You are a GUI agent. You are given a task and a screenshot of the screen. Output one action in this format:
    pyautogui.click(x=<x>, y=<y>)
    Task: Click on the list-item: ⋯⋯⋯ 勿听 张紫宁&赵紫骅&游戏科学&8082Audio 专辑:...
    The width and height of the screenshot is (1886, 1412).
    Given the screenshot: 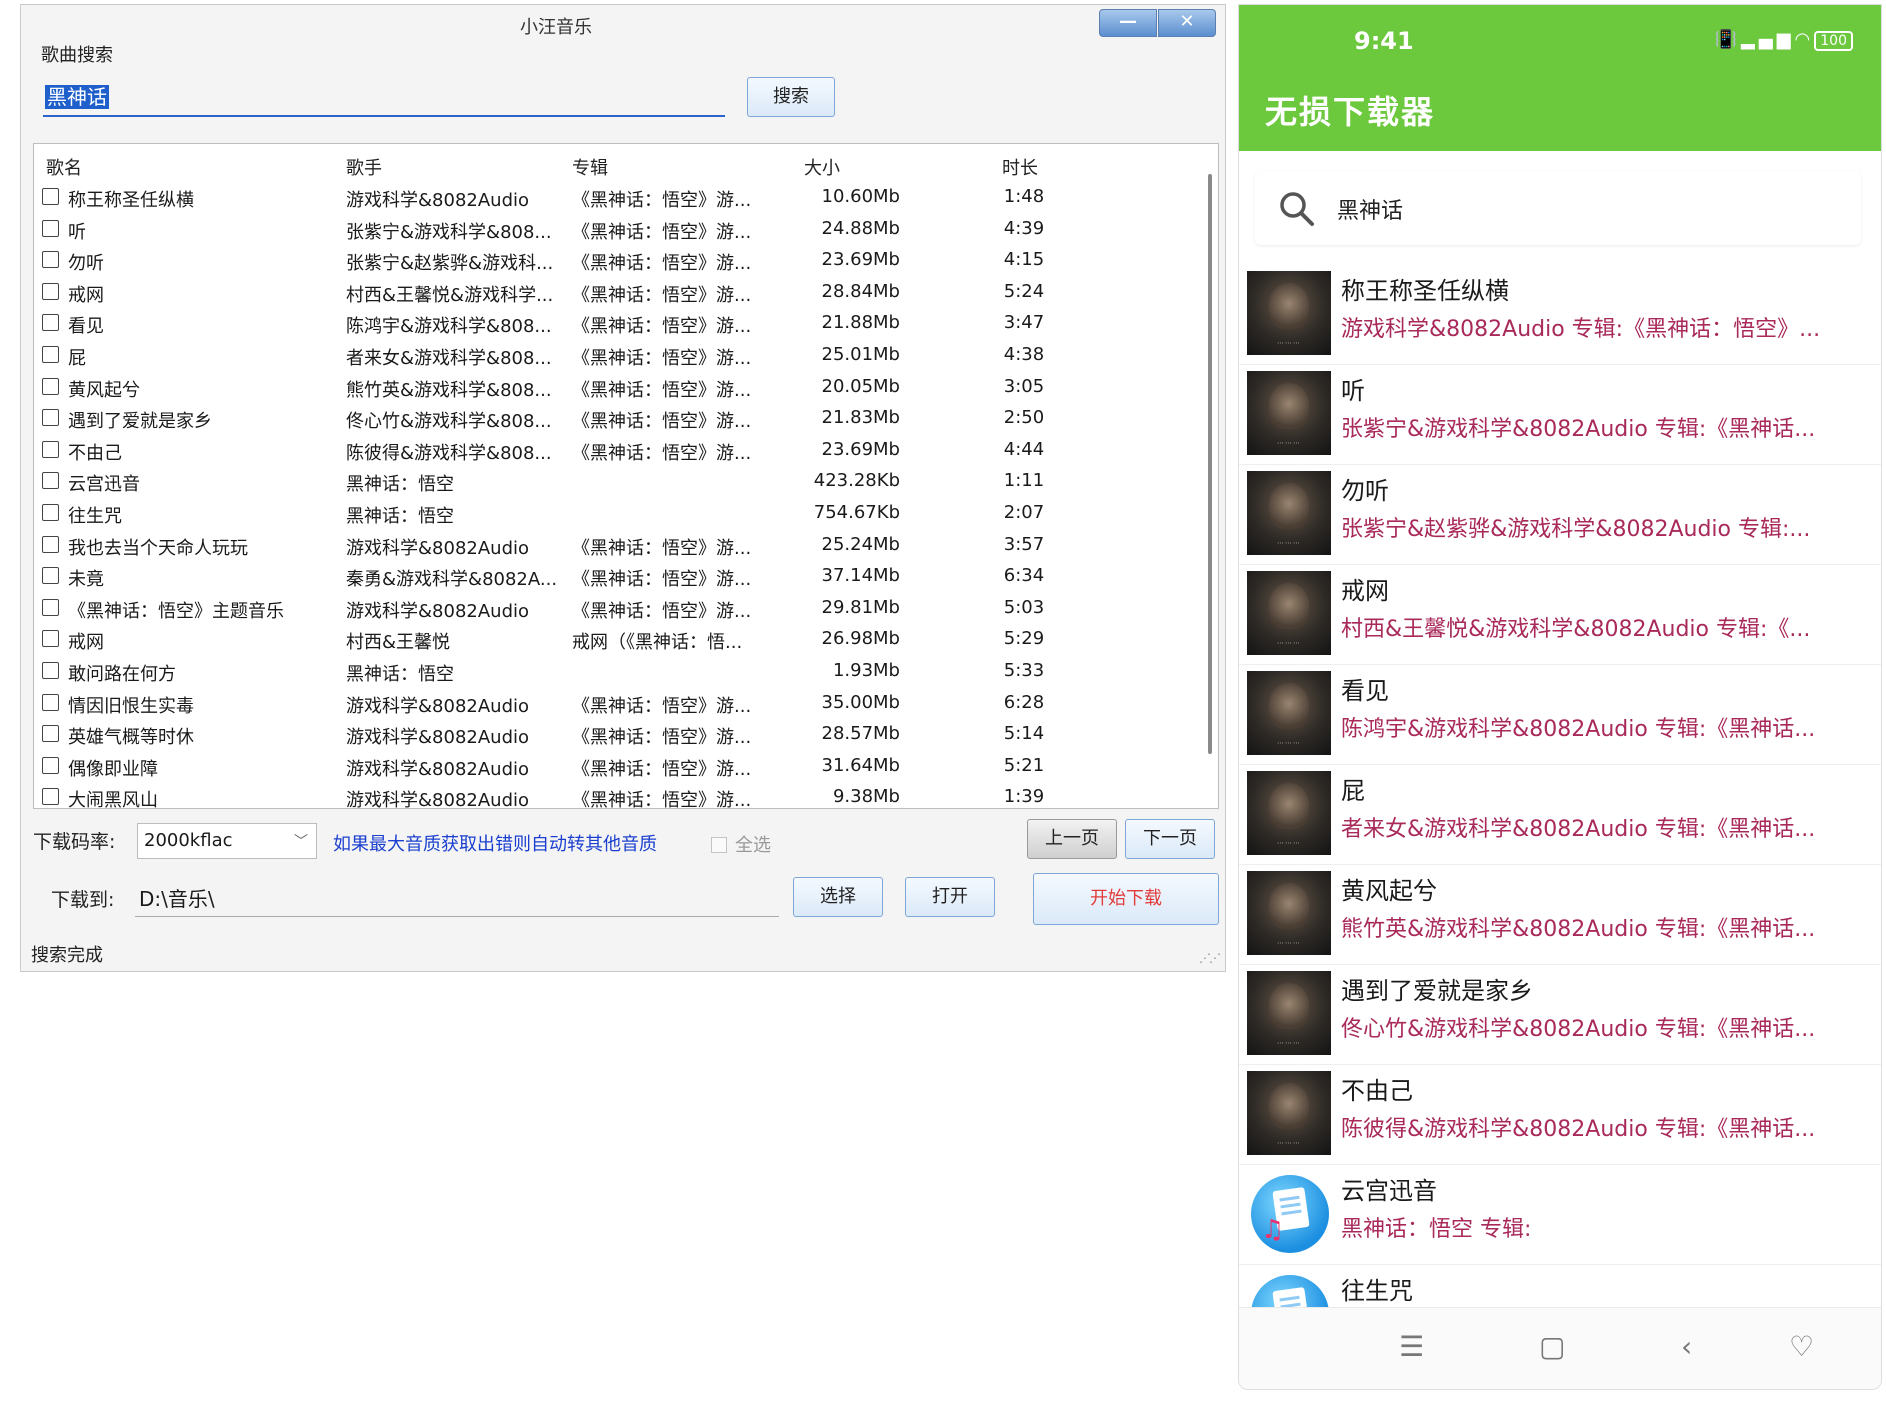 What is the action you would take?
    pyautogui.click(x=1560, y=515)
    